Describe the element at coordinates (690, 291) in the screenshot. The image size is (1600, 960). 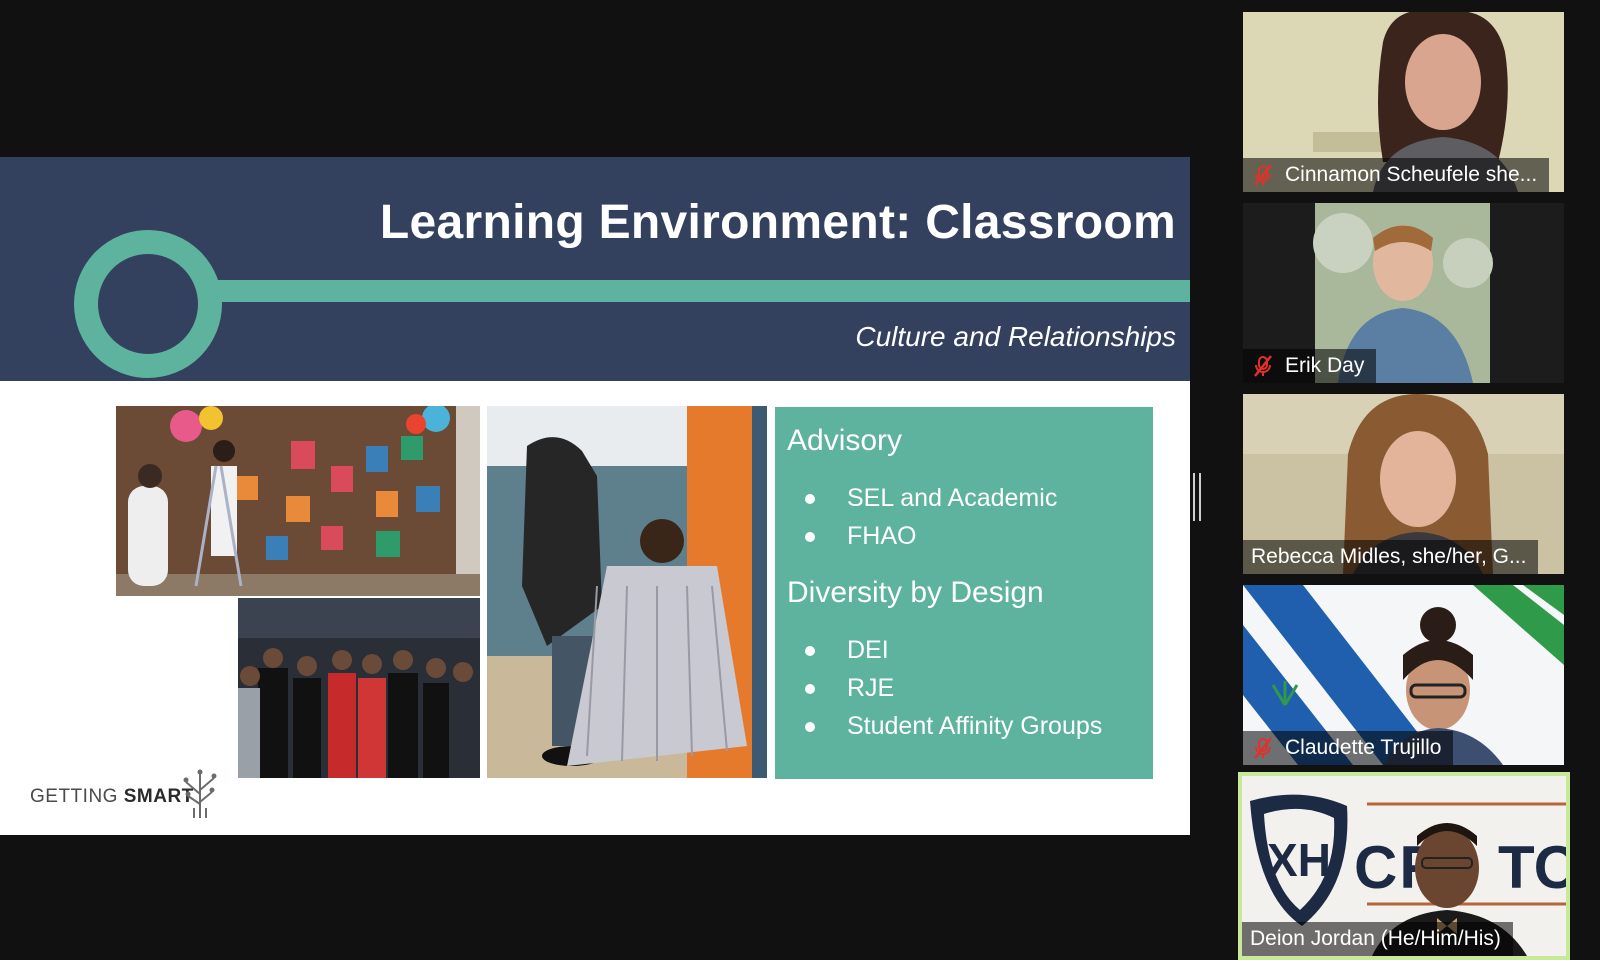
I see `timeline-bar` at that location.